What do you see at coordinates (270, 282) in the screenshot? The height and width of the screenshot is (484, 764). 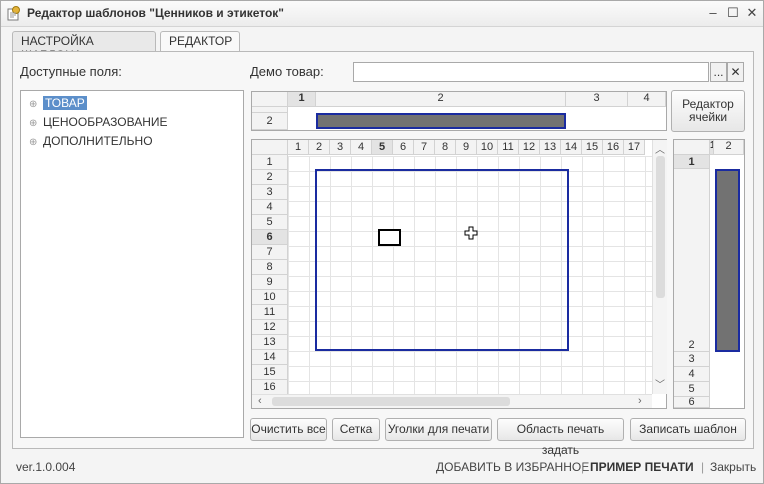 I see `row-header: 9` at bounding box center [270, 282].